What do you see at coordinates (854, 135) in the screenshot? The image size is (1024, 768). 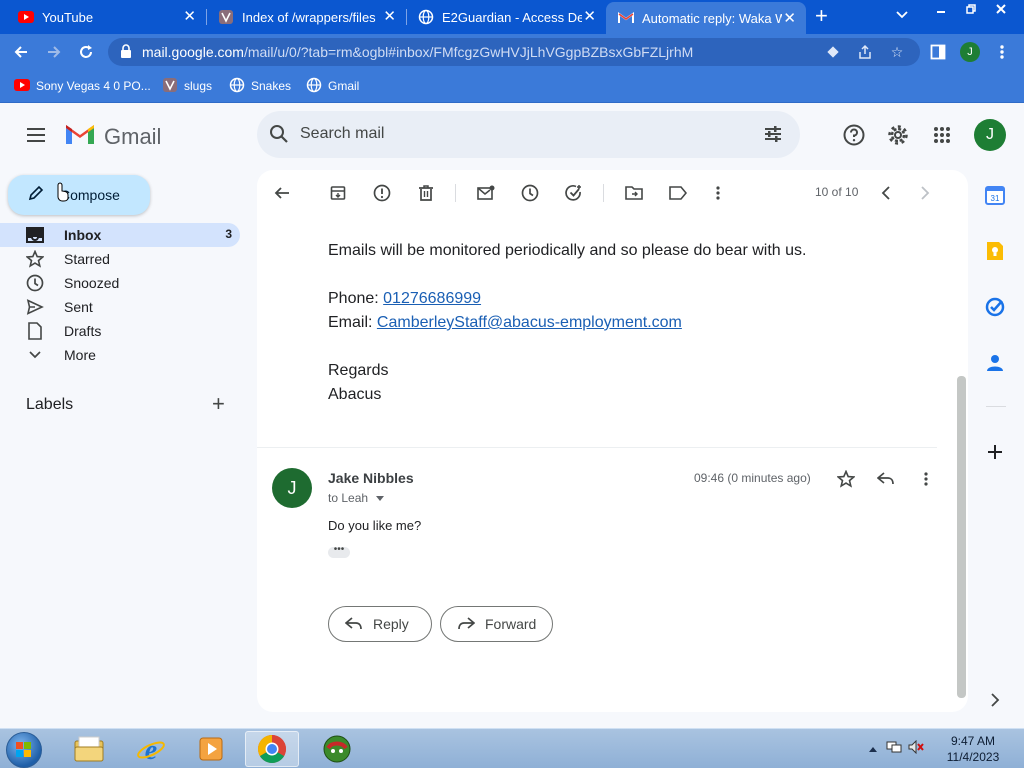 I see `help-icon` at bounding box center [854, 135].